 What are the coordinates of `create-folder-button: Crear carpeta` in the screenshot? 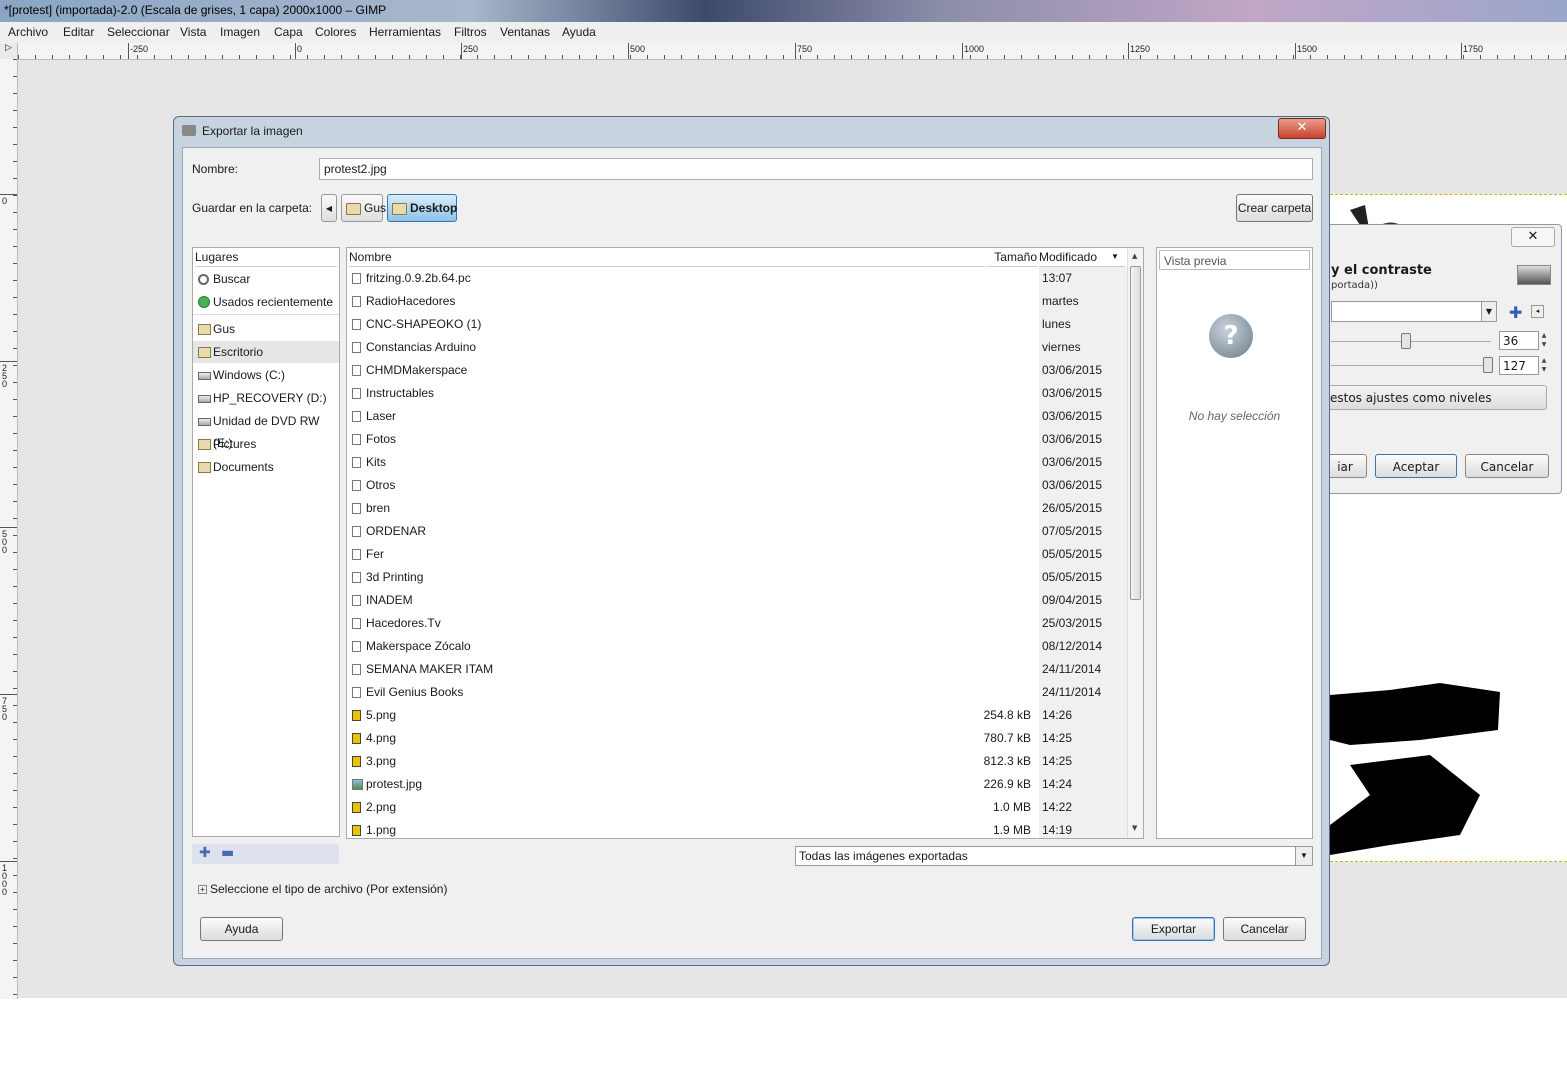 It's located at (1274, 208).